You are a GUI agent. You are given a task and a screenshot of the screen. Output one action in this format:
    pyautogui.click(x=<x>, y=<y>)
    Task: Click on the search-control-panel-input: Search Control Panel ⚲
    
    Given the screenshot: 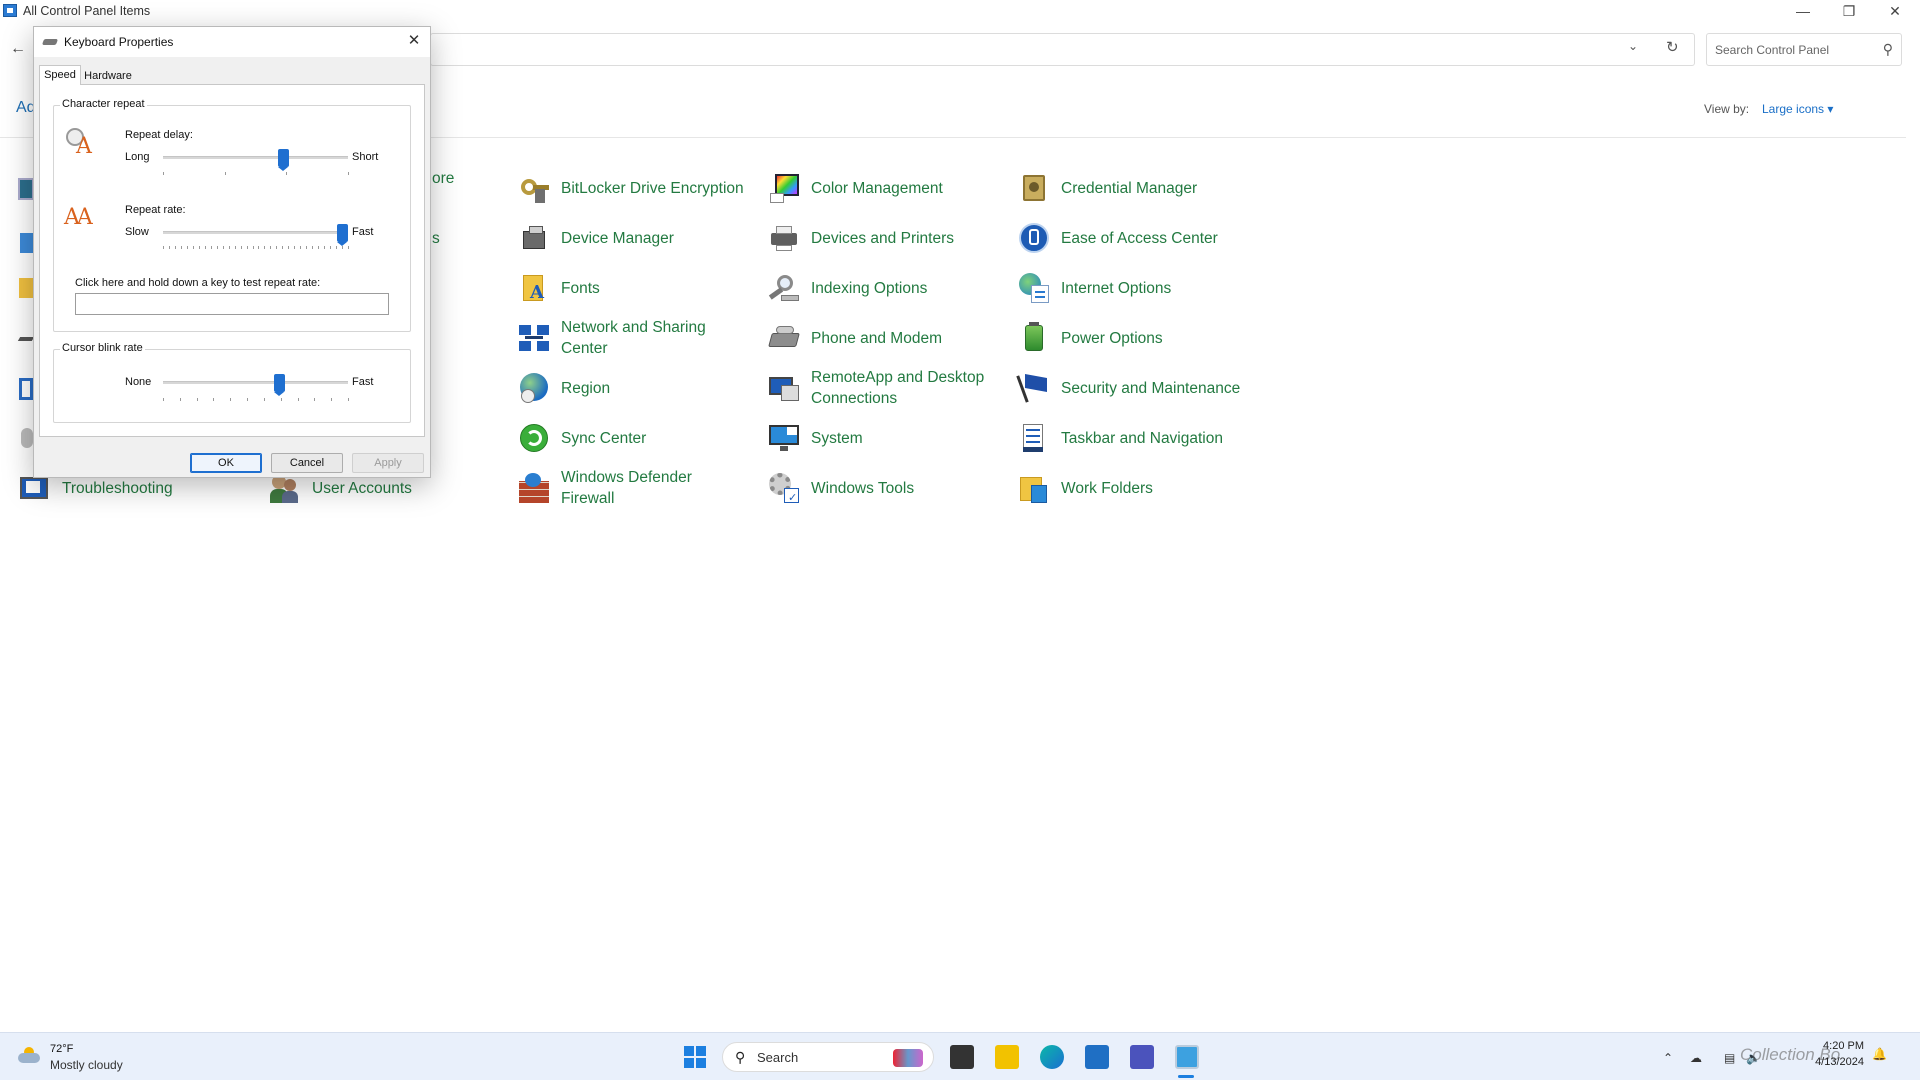 What is the action you would take?
    pyautogui.click(x=1804, y=49)
    